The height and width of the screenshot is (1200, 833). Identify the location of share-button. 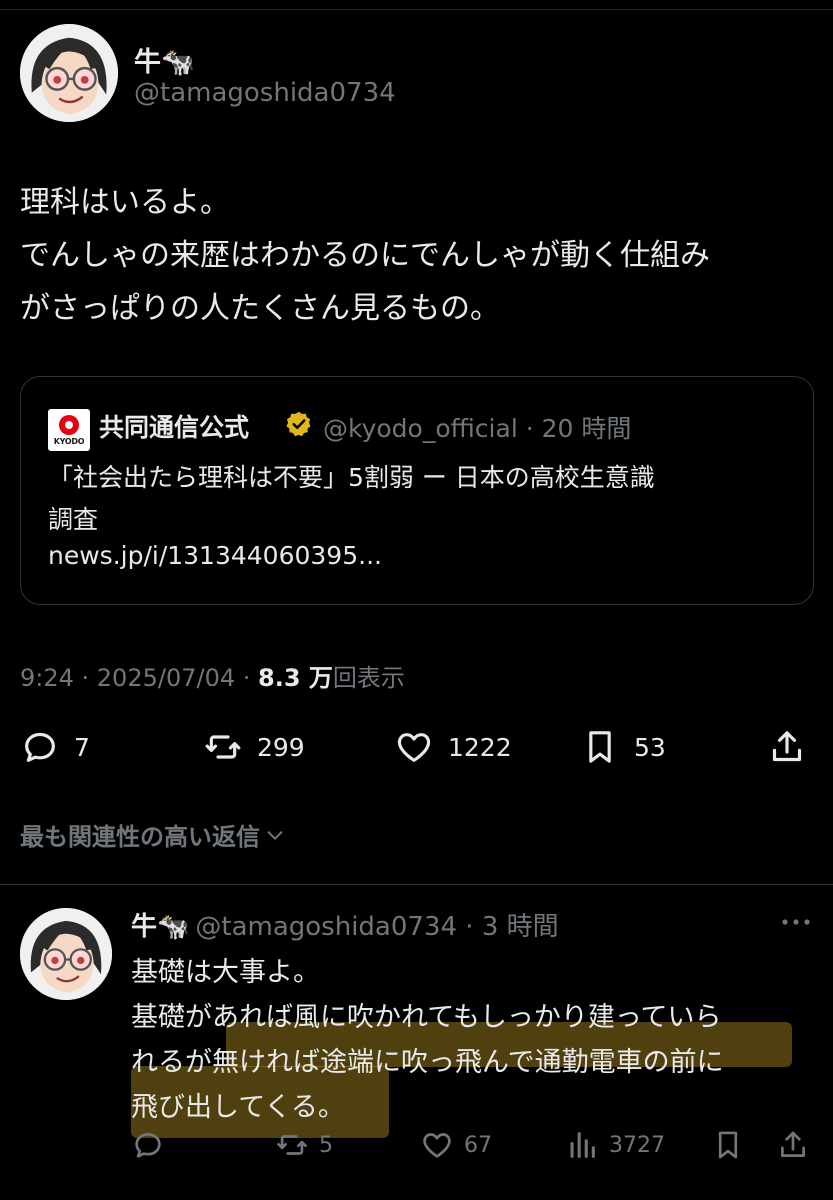
(787, 747).